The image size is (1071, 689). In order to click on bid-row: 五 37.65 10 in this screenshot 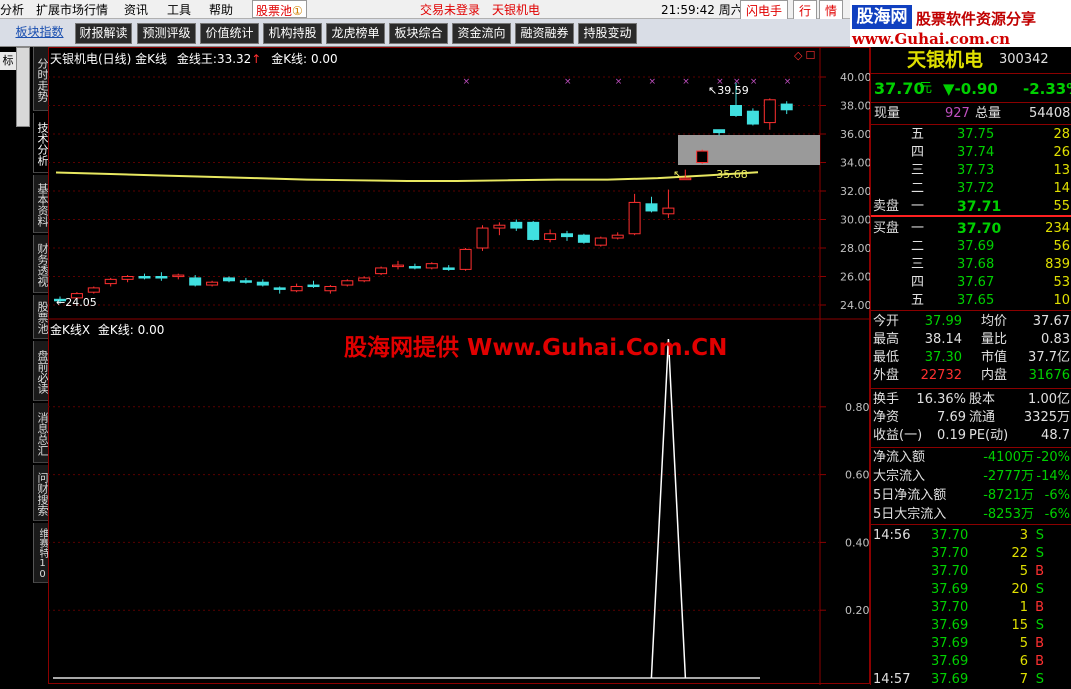, I will do `click(971, 301)`.